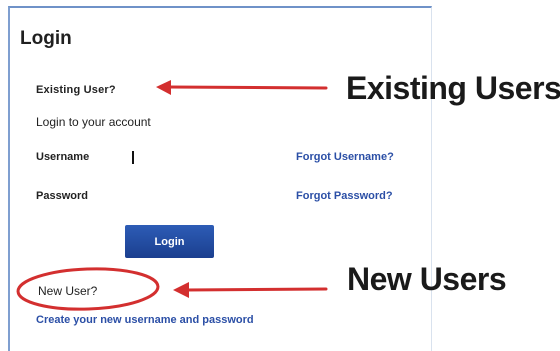  Describe the element at coordinates (199, 197) in the screenshot. I see `password-input` at that location.